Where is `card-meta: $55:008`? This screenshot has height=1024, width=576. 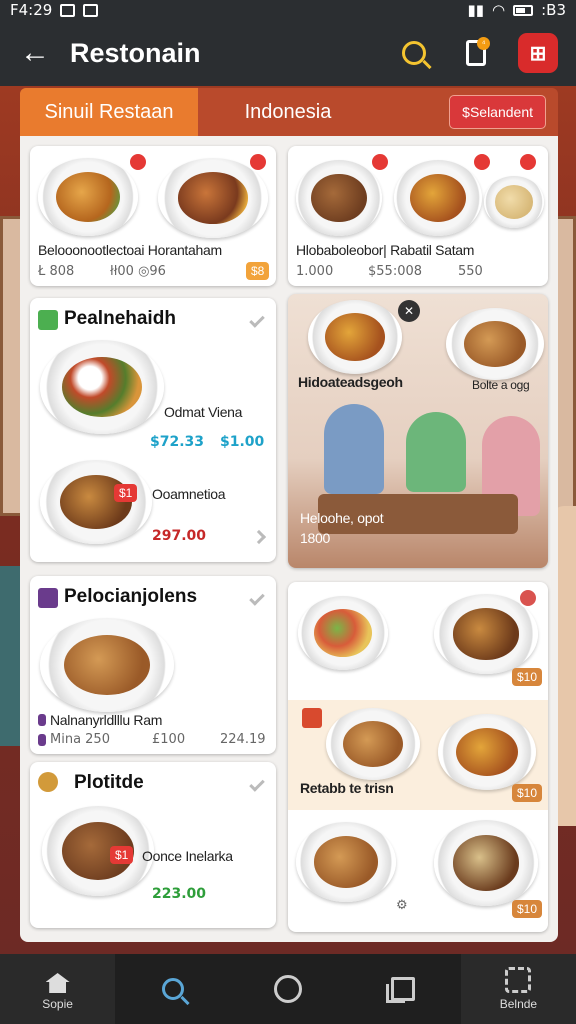
card-meta: $55:008 is located at coordinates (395, 271).